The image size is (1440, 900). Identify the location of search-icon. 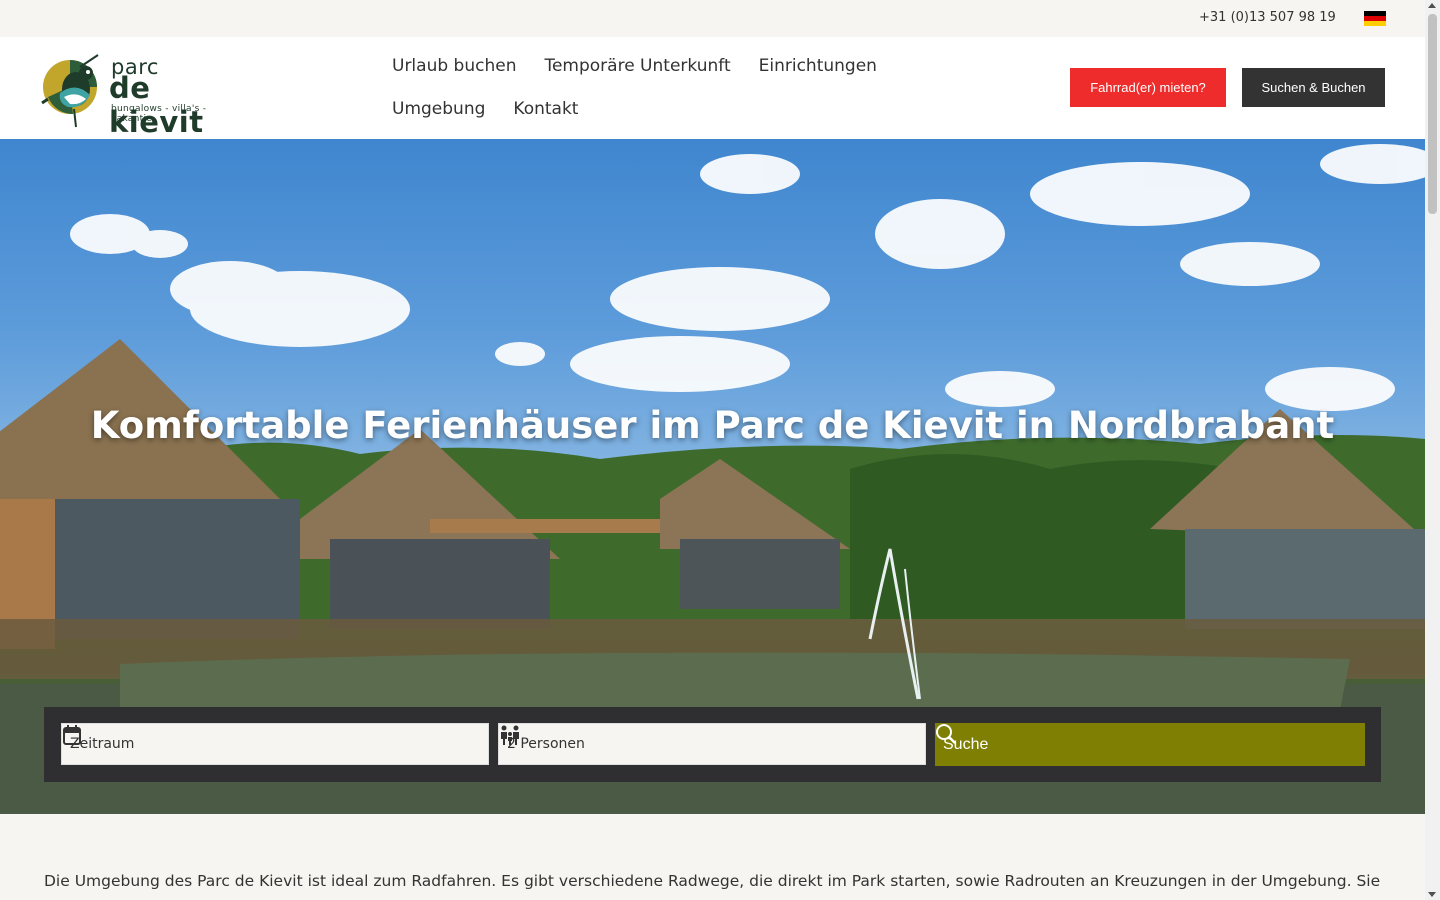
(946, 734).